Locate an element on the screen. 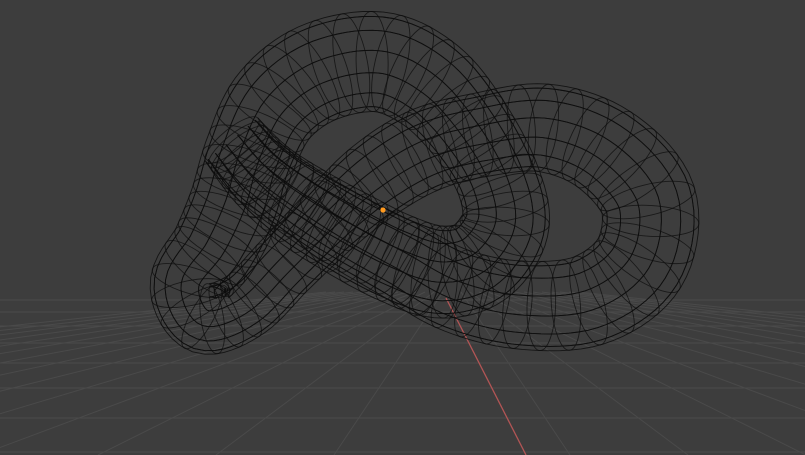 This screenshot has width=805, height=455. object-origin-point is located at coordinates (383, 210).